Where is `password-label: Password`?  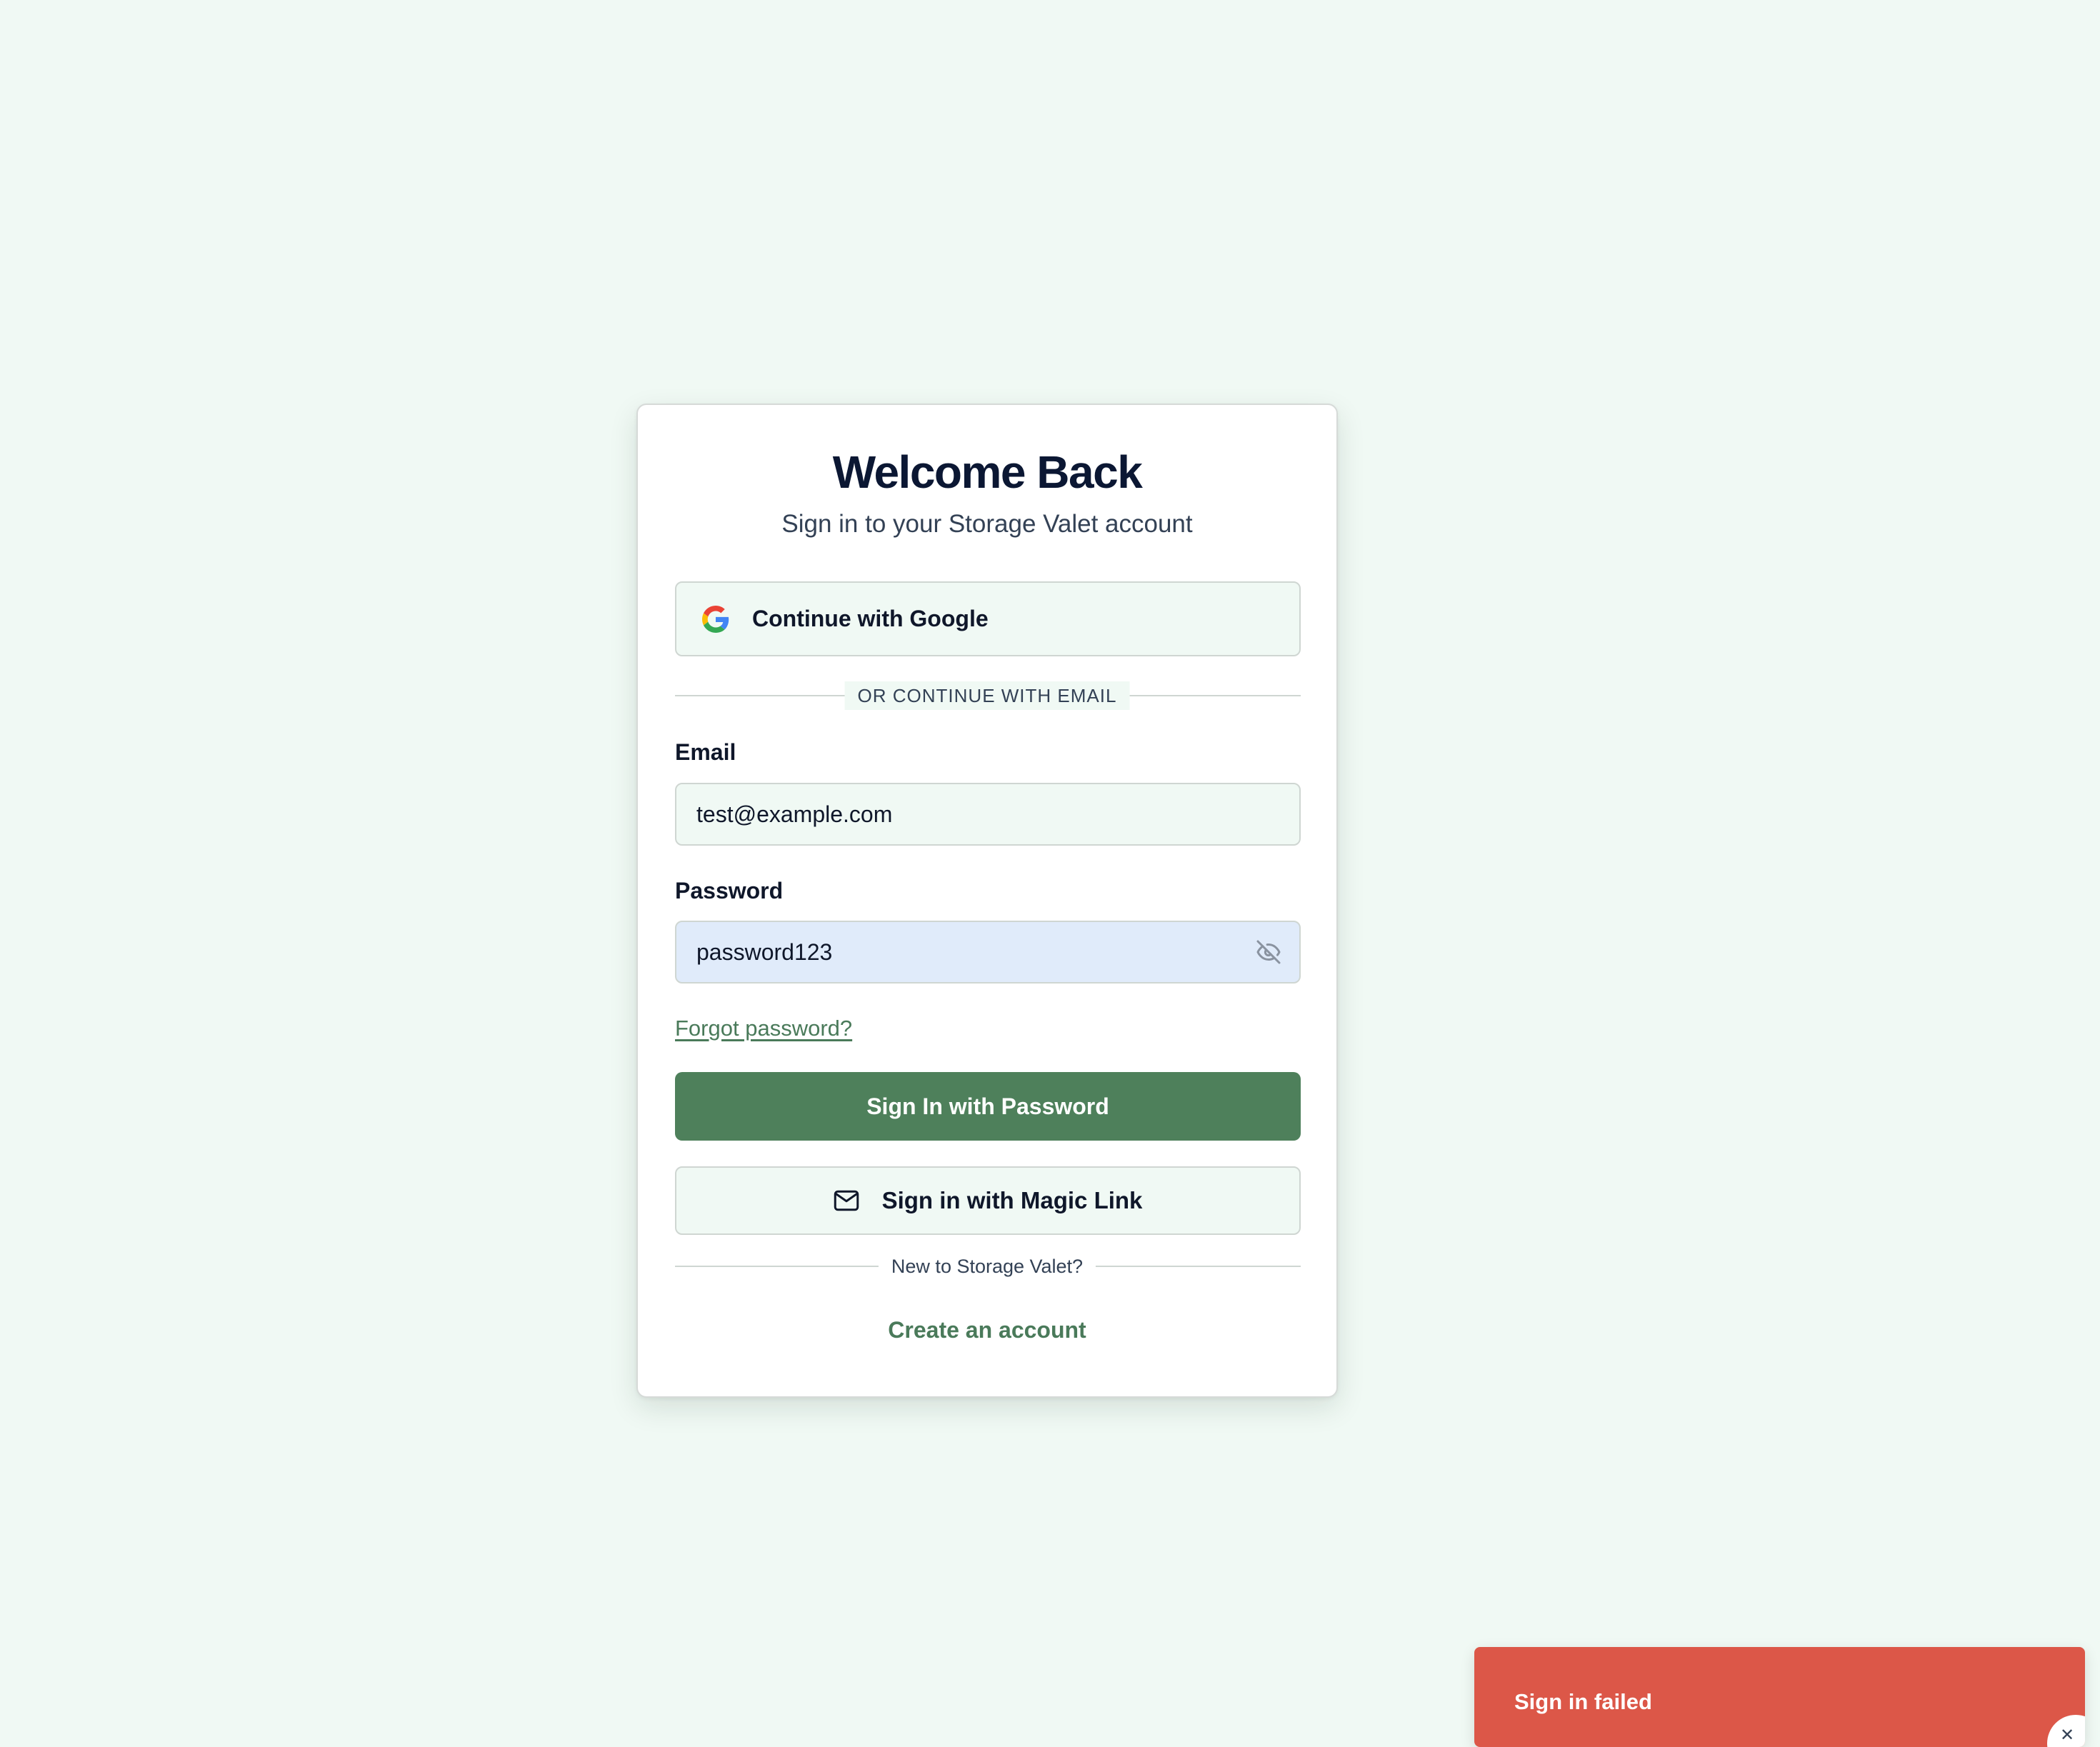 password-label: Password is located at coordinates (729, 890).